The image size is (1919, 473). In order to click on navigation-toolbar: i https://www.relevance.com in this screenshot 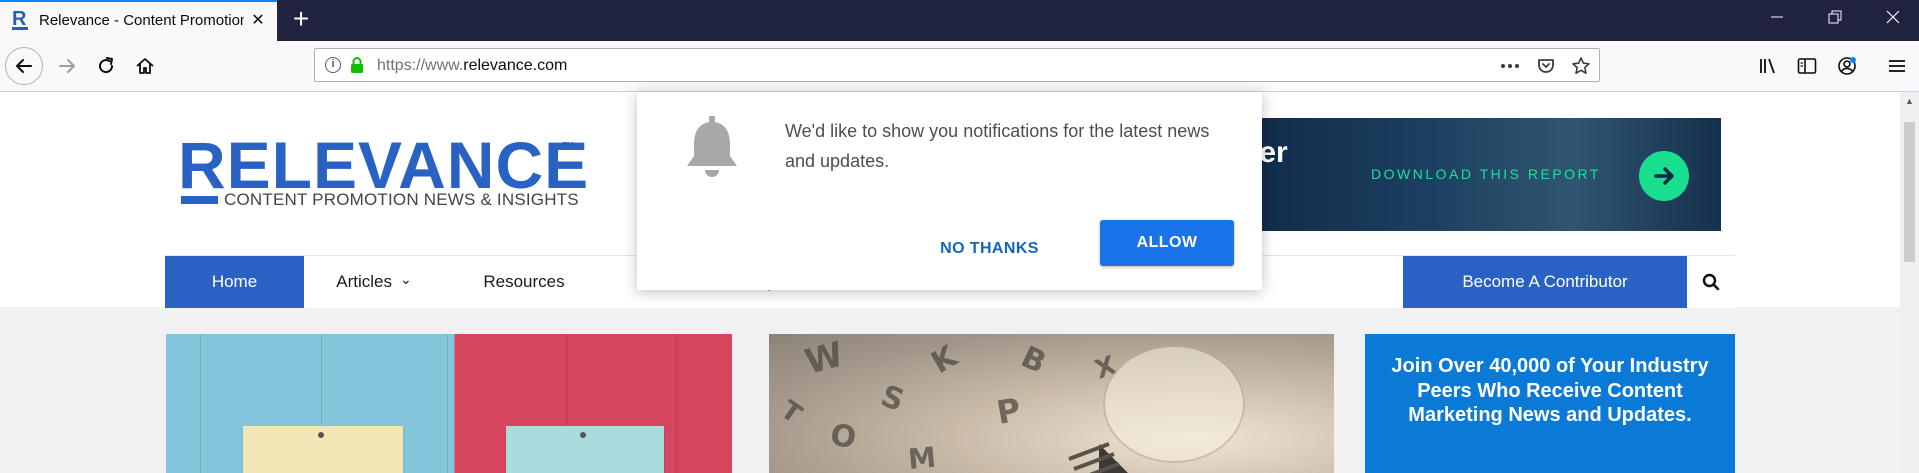, I will do `click(959, 66)`.